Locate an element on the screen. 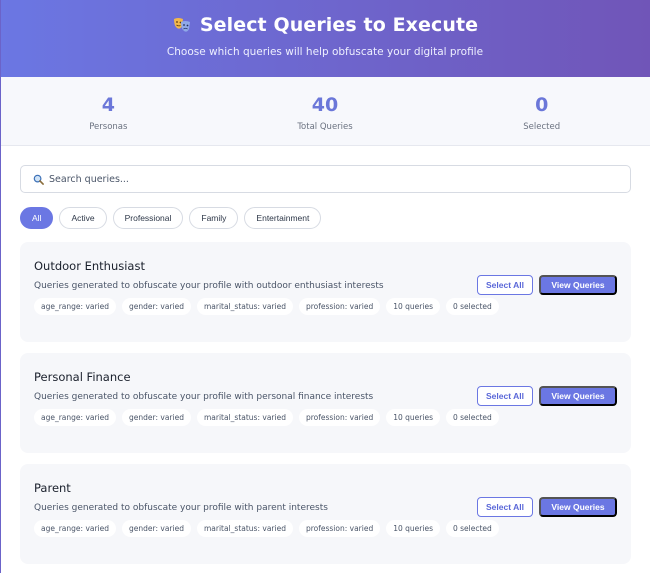  window-edge is located at coordinates (0, 286).